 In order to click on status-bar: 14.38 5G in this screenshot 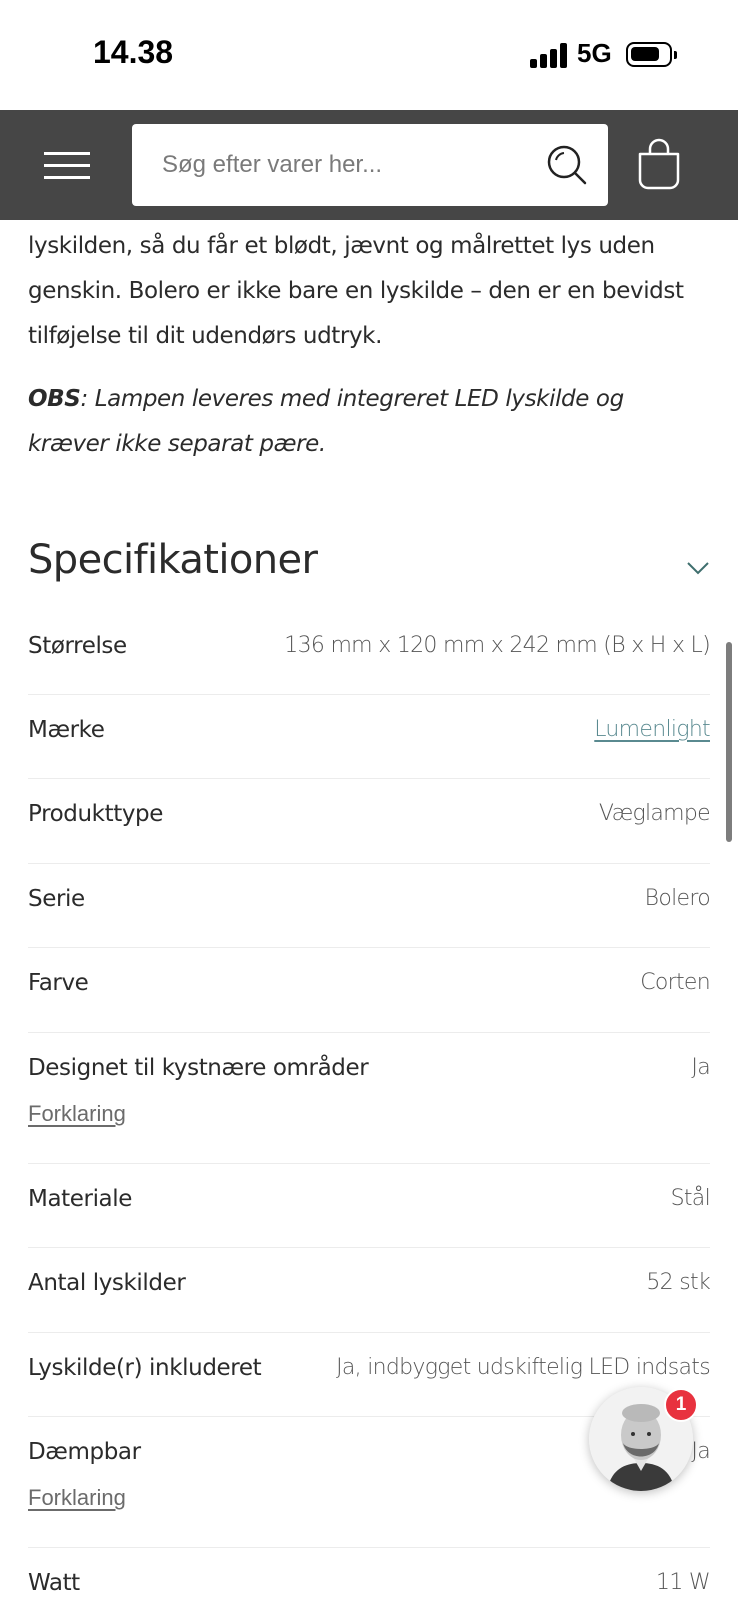, I will do `click(369, 55)`.